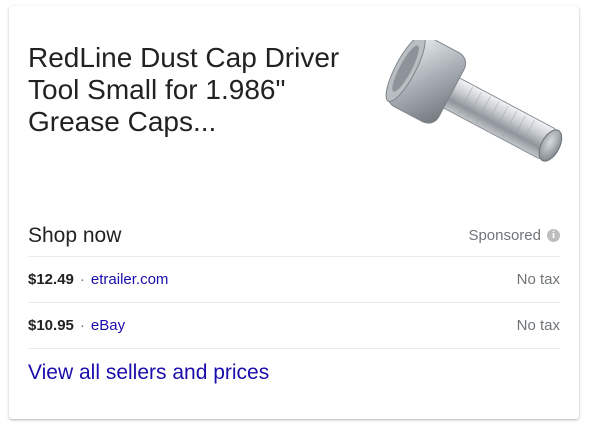 This screenshot has width=600, height=433. What do you see at coordinates (75, 235) in the screenshot?
I see `shop-now-label: Shop now` at bounding box center [75, 235].